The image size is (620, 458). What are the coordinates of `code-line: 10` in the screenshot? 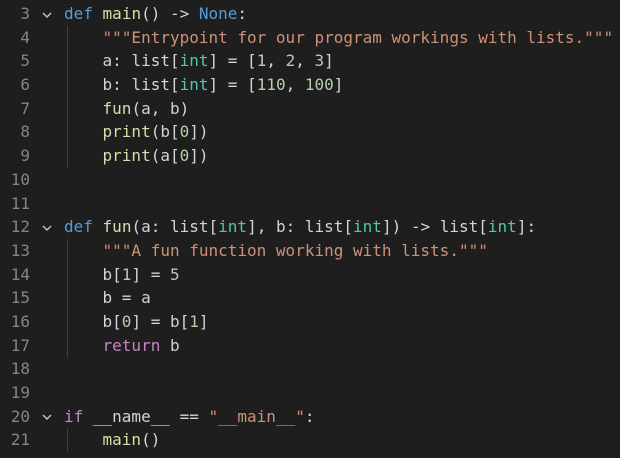 It's located at (310, 180).